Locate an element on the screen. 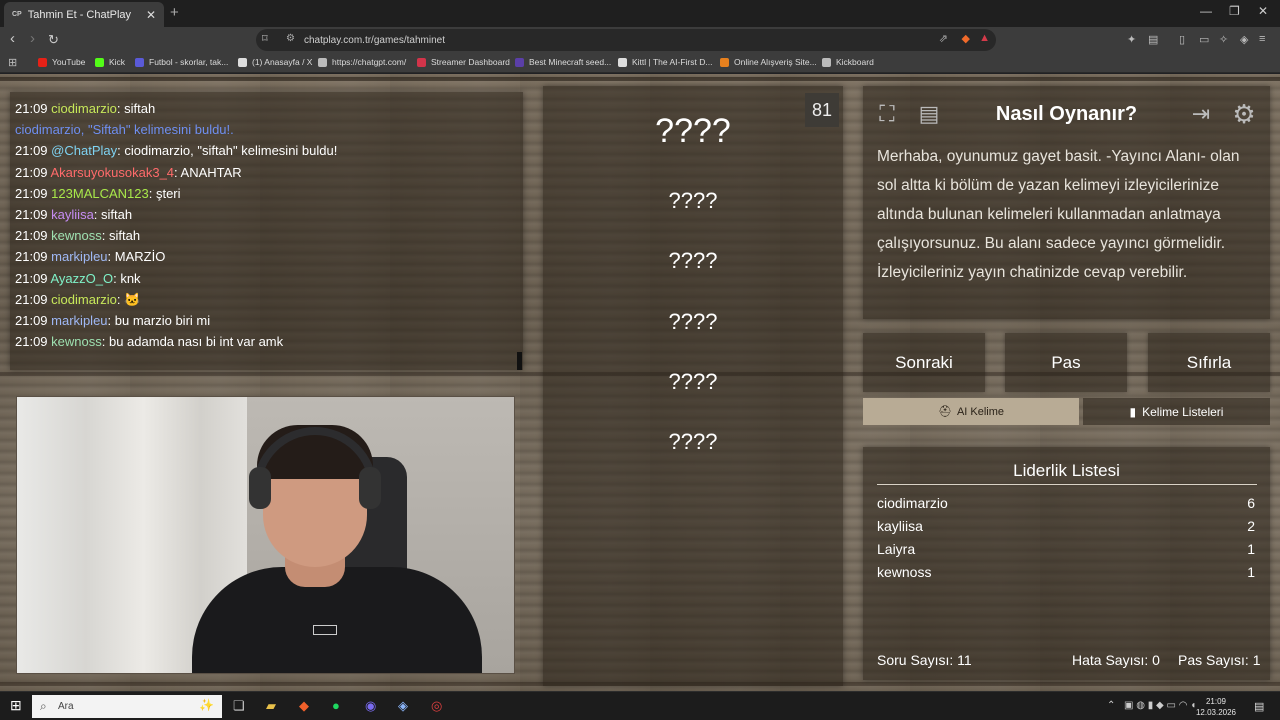 The height and width of the screenshot is (720, 1280). extensions-icon: ✦ is located at coordinates (1131, 39).